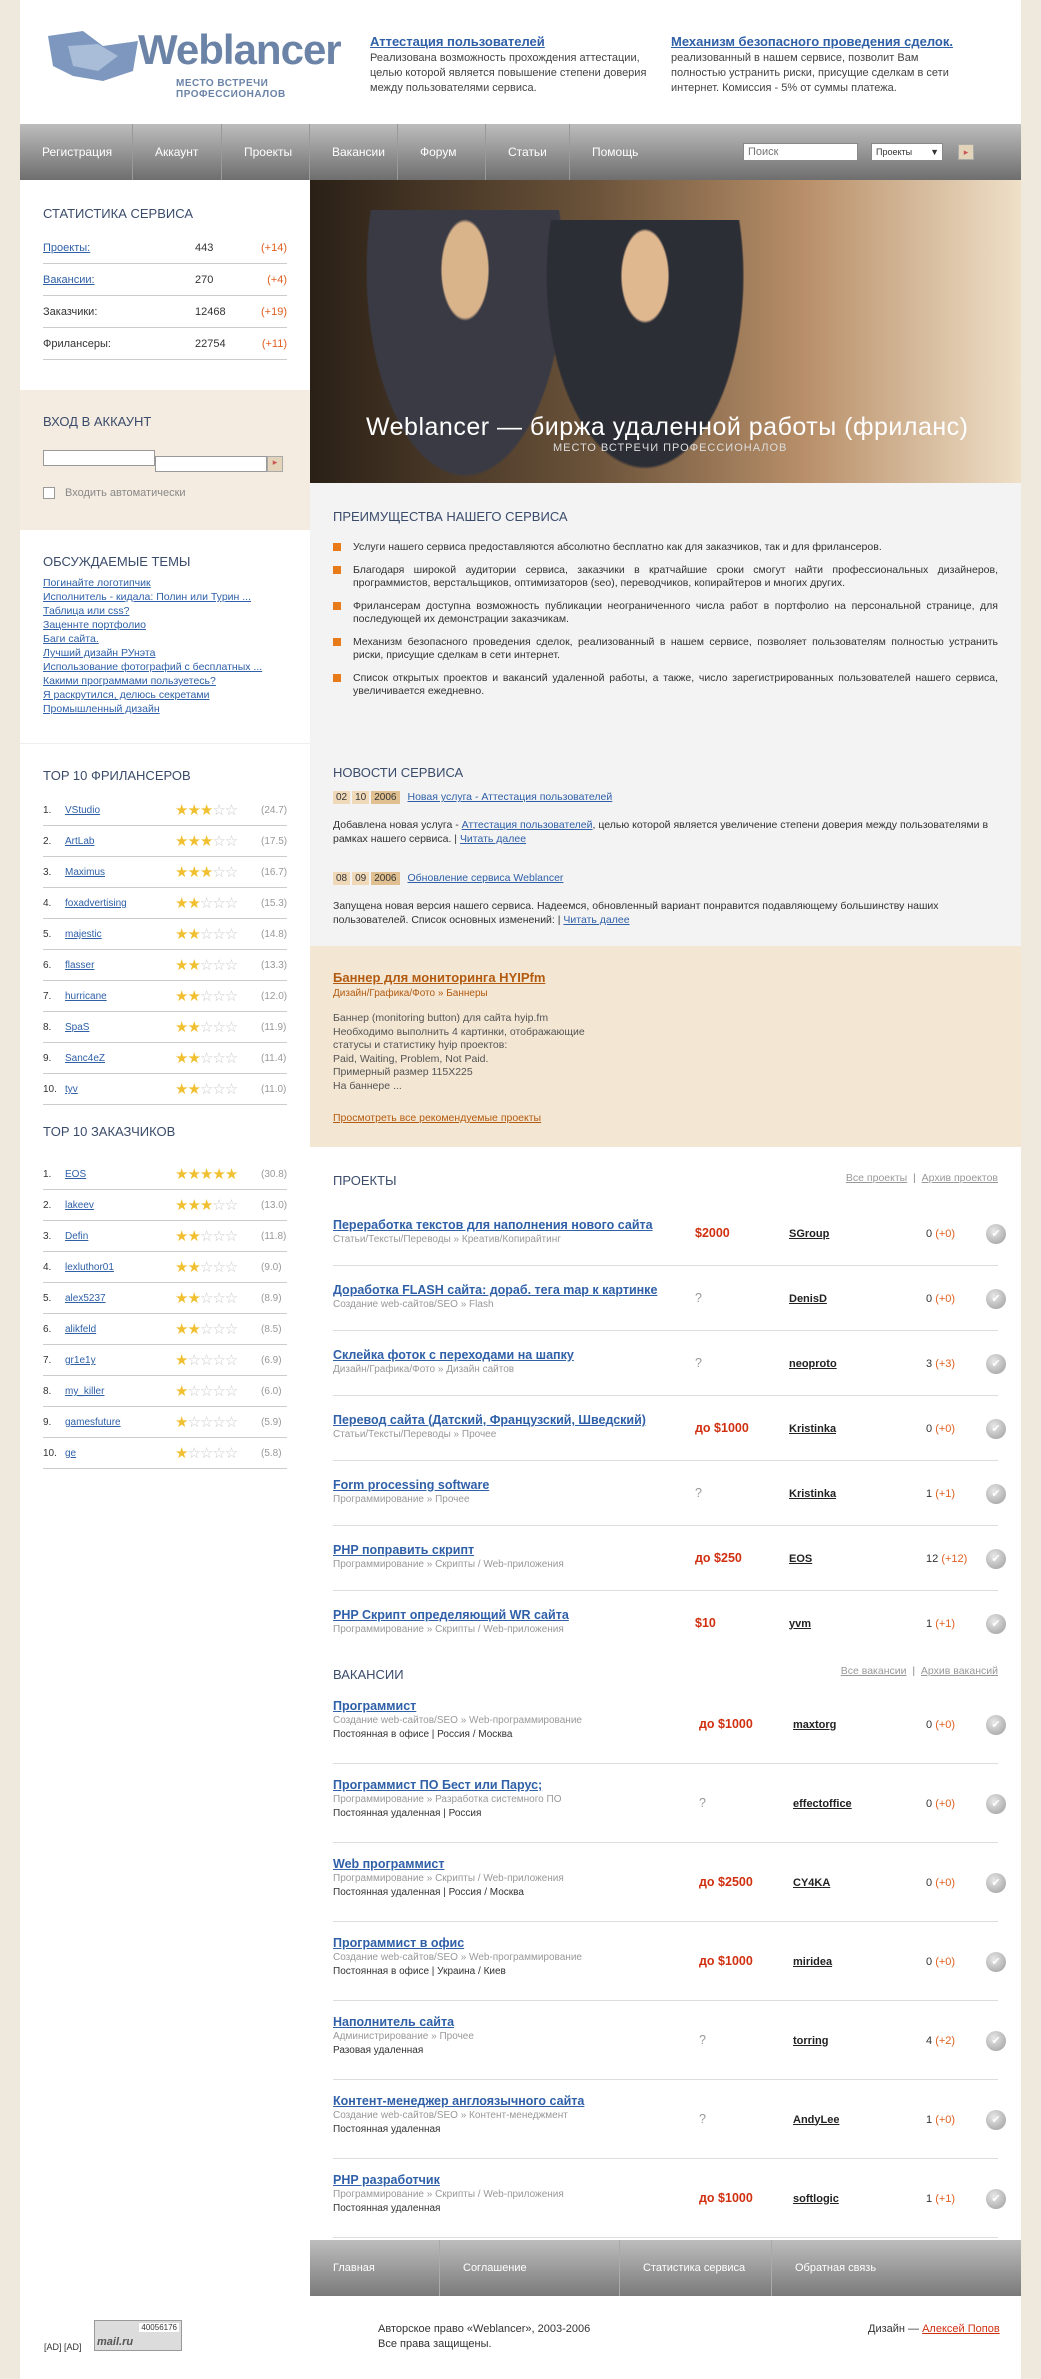 This screenshot has height=2379, width=1041. I want to click on rating-user-link: my_killer, so click(84, 1391).